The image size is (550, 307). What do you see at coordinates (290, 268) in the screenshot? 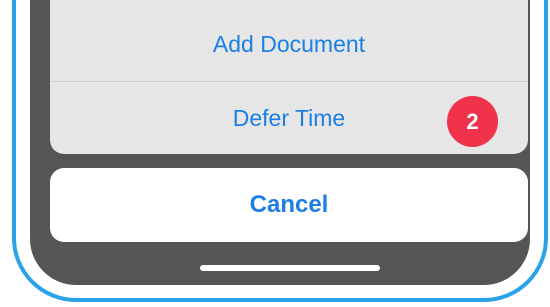
I see `home-indicator` at bounding box center [290, 268].